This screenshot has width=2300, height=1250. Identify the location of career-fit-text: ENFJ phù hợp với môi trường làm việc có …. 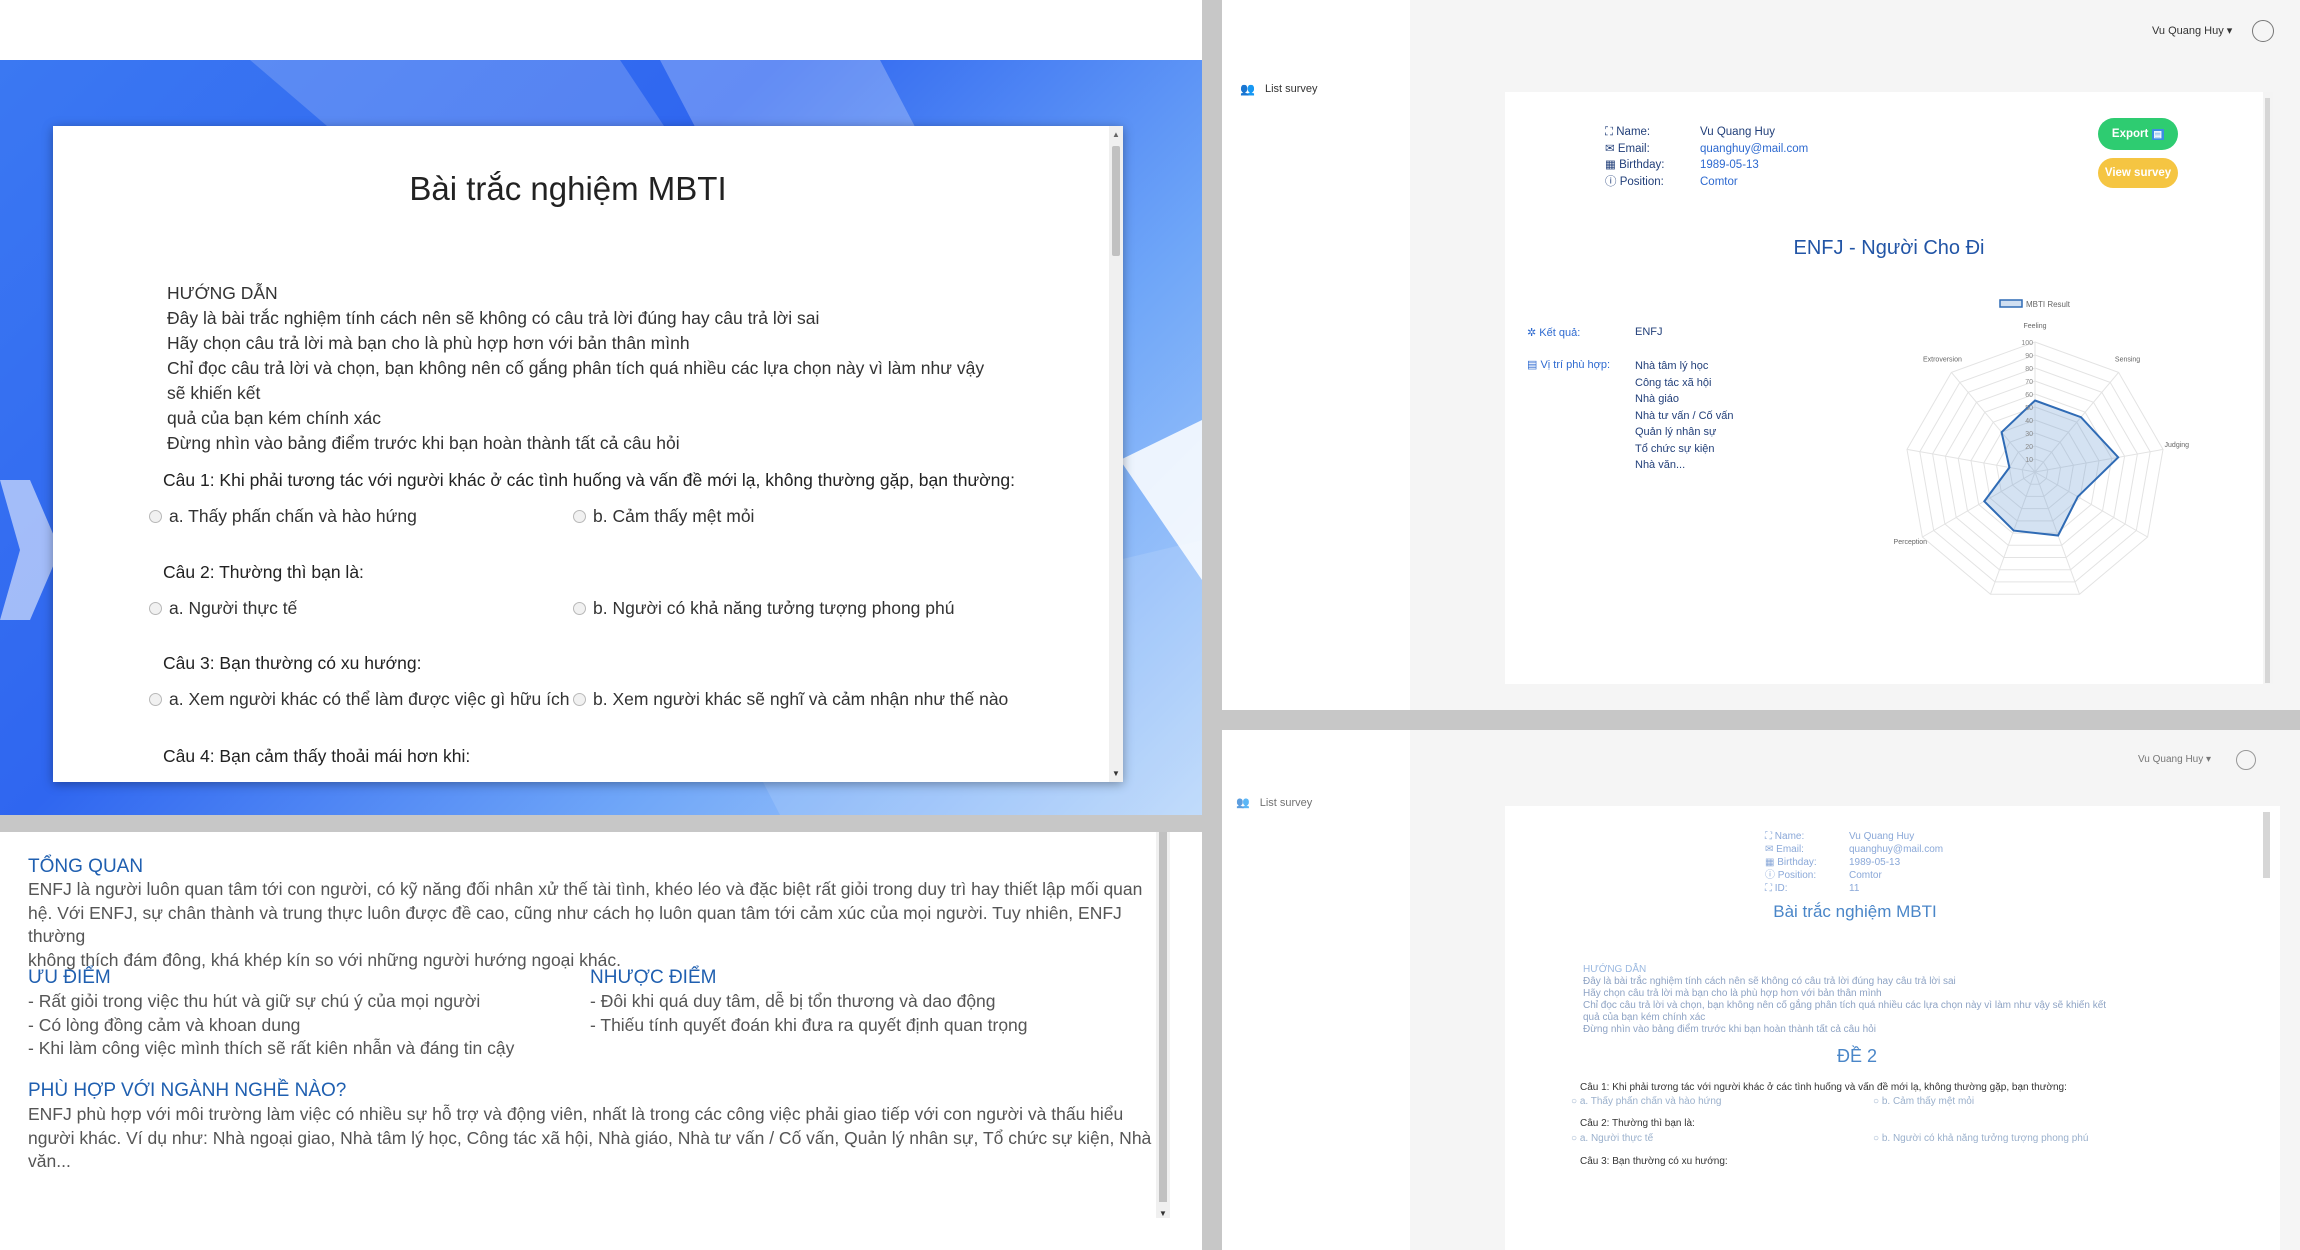
(593, 1138).